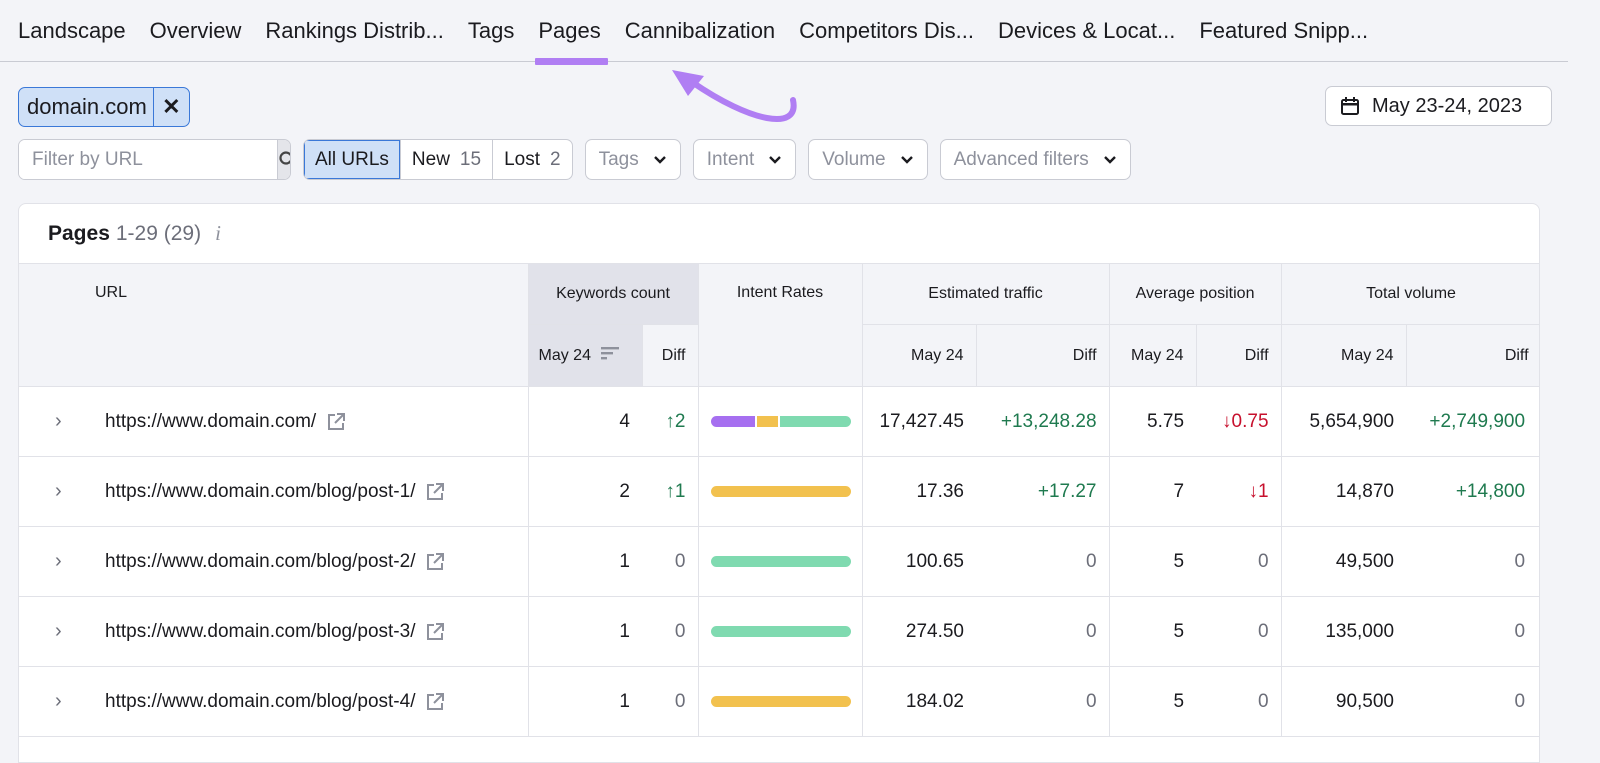 The height and width of the screenshot is (763, 1600). What do you see at coordinates (1042, 355) in the screenshot?
I see `traffic-diff-header: Diff` at bounding box center [1042, 355].